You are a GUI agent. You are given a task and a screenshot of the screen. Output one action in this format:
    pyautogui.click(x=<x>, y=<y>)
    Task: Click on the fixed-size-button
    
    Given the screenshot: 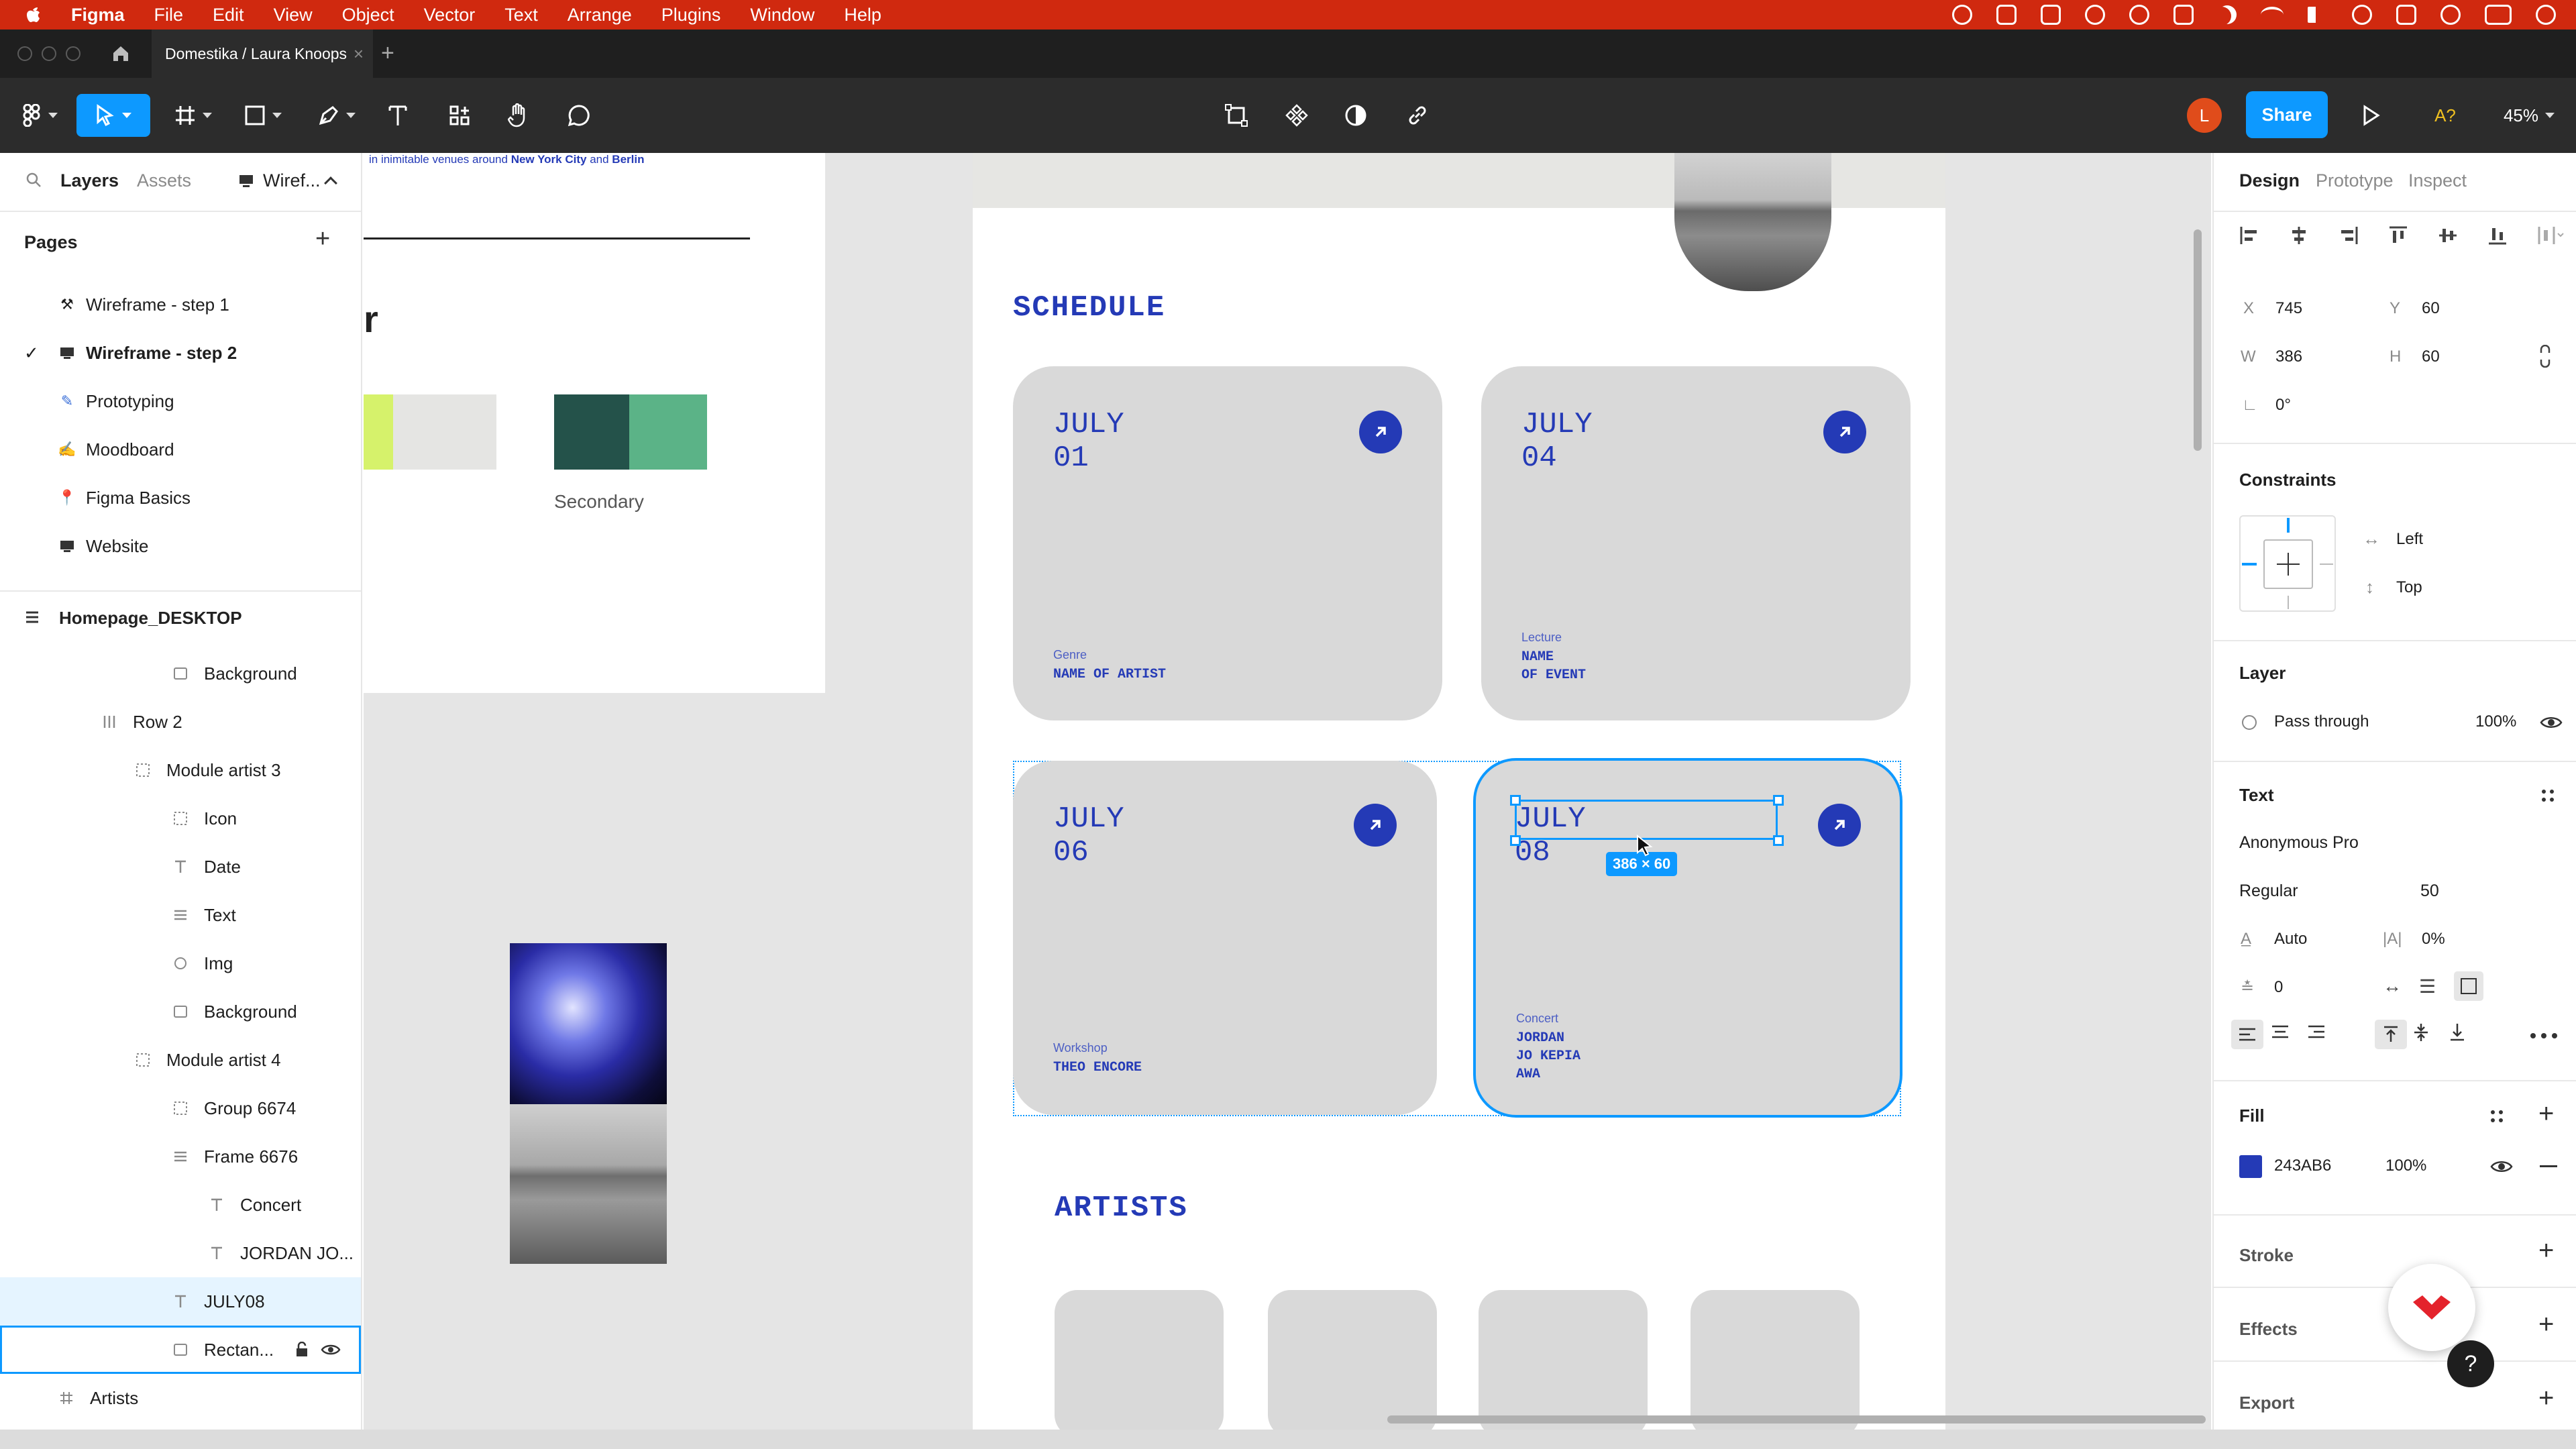 What is the action you would take?
    pyautogui.click(x=2468, y=986)
    